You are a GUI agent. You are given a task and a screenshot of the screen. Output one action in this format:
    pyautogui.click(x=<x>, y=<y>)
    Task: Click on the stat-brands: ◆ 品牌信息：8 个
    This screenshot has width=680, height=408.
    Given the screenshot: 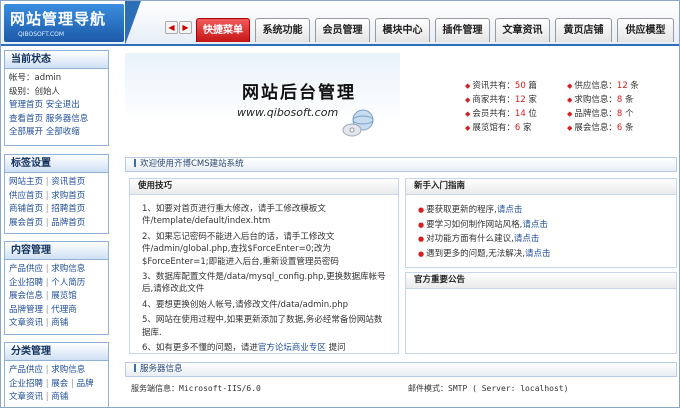 What is the action you would take?
    pyautogui.click(x=600, y=114)
    